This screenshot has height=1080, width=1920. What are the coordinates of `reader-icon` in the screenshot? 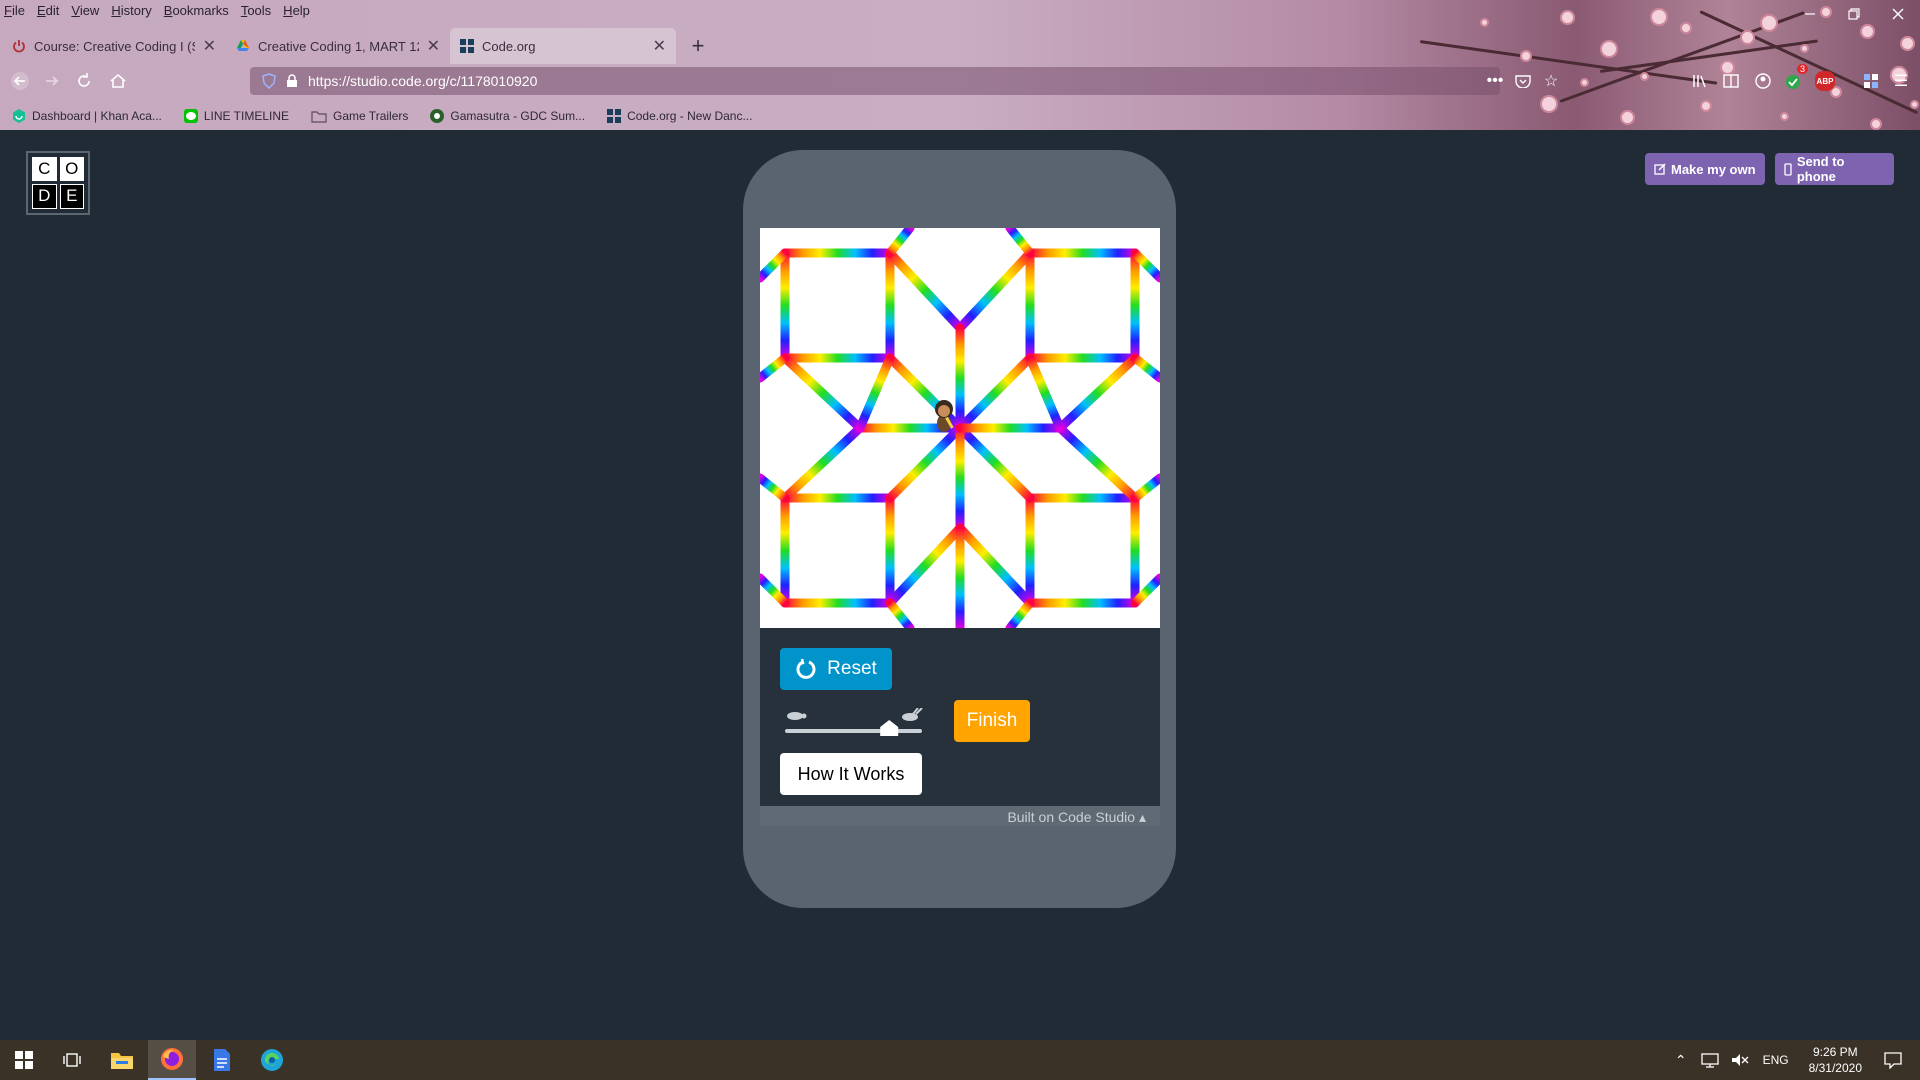 It's located at (1731, 81).